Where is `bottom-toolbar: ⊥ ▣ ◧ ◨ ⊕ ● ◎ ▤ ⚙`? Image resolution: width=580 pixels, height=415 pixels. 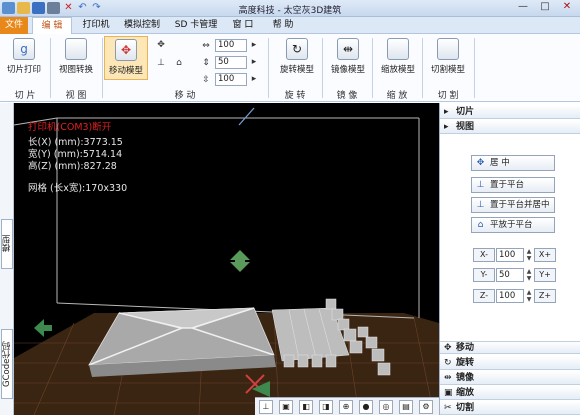
bottom-toolbar: ⊥ ▣ ◧ ◨ ⊕ ● ◎ ▤ ⚙ is located at coordinates (347, 406).